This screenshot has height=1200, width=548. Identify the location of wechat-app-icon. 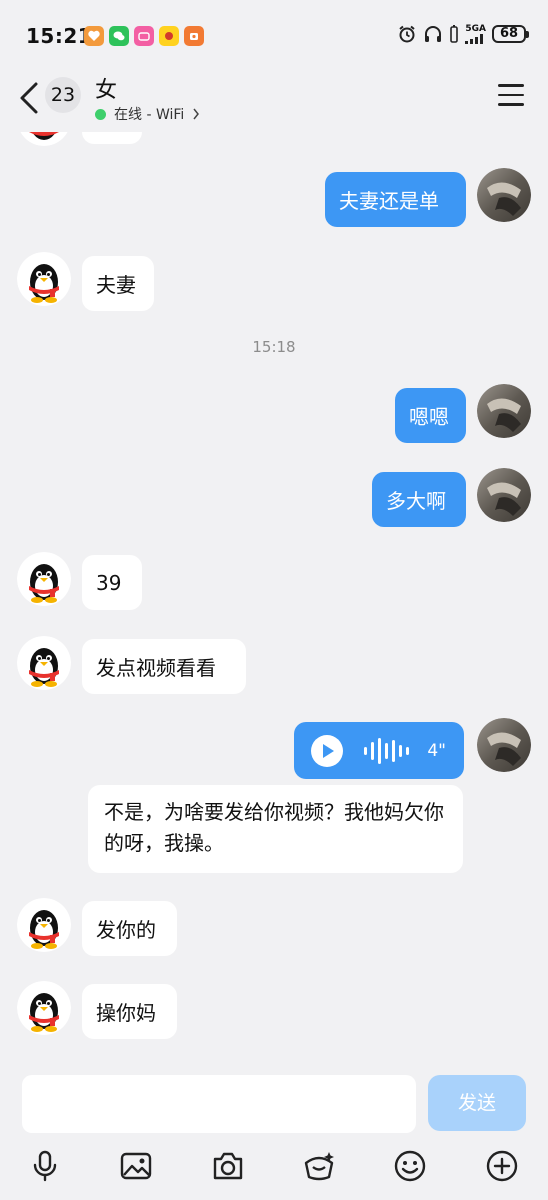
(119, 36).